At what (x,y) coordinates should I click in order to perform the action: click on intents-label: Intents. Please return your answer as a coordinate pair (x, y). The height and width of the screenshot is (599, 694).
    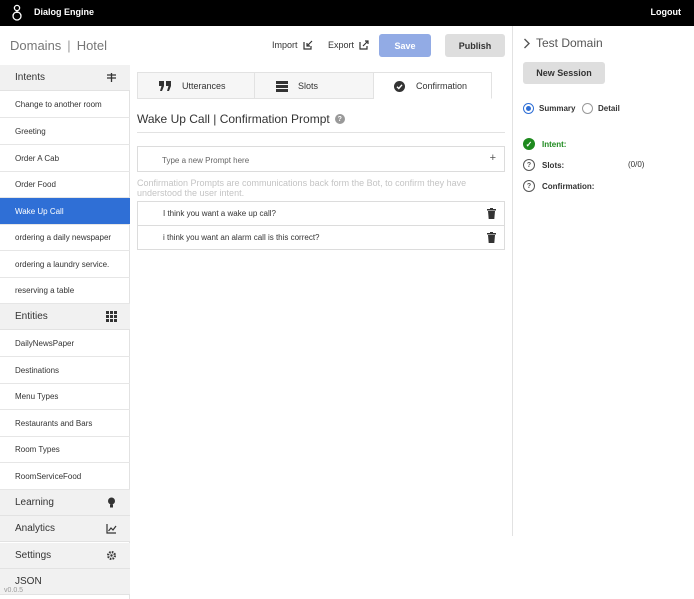
    Looking at the image, I should click on (30, 77).